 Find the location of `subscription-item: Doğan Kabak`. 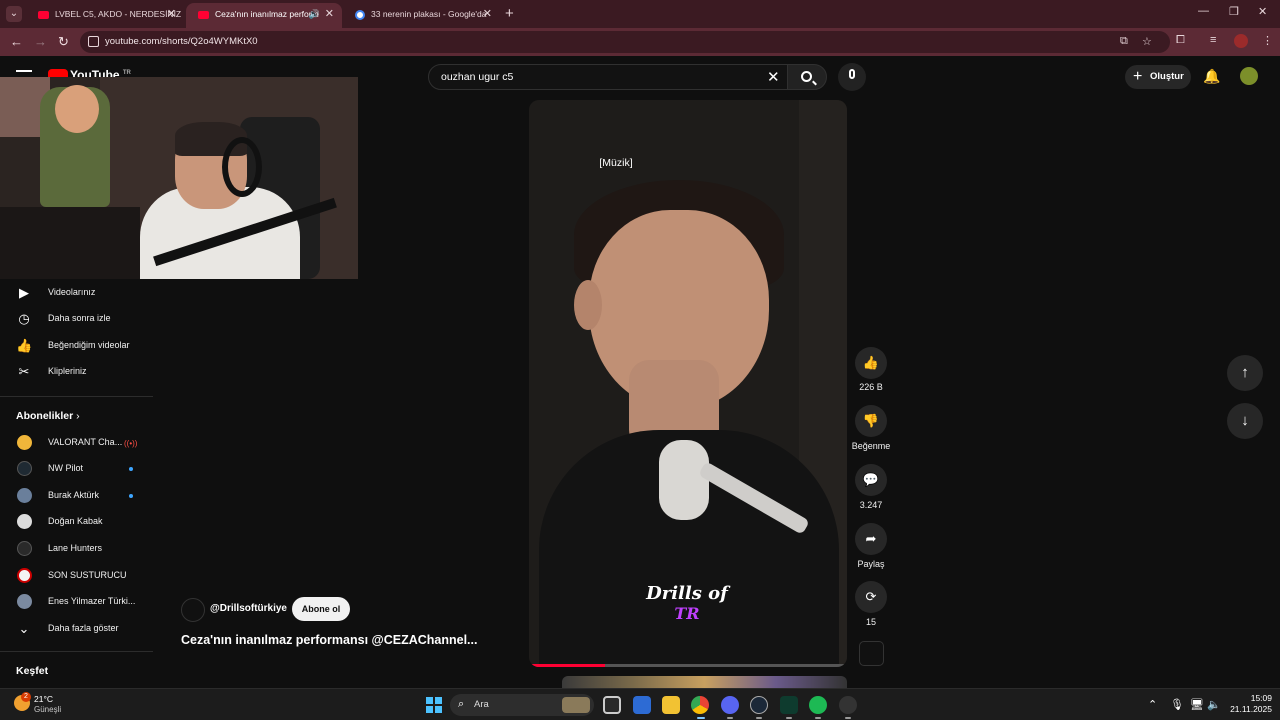

subscription-item: Doğan Kabak is located at coordinates (76, 522).